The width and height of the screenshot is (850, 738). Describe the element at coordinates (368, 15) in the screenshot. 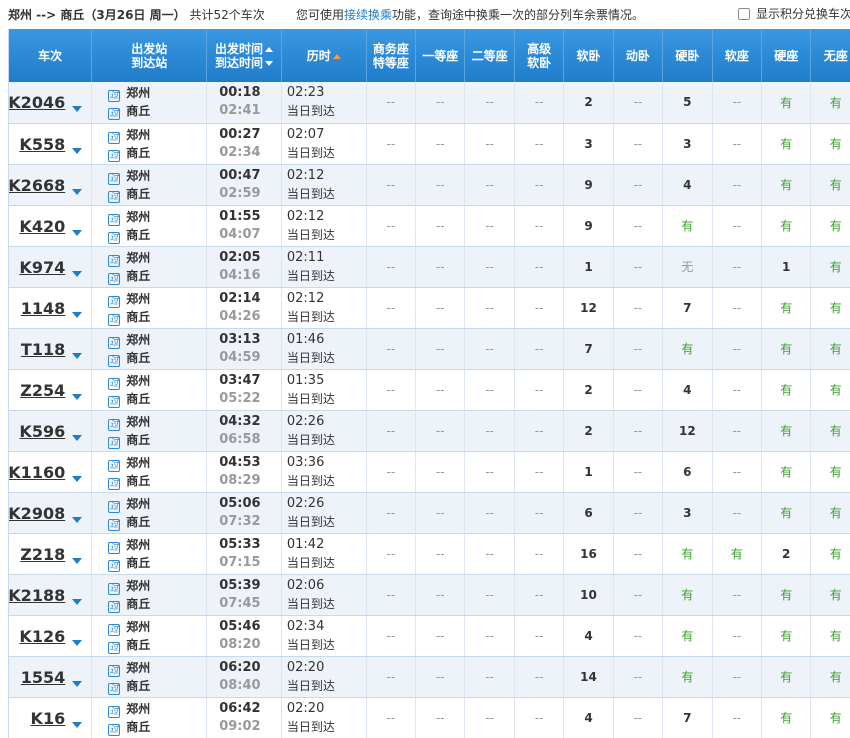

I see `transfer-link: 接续换乘` at that location.